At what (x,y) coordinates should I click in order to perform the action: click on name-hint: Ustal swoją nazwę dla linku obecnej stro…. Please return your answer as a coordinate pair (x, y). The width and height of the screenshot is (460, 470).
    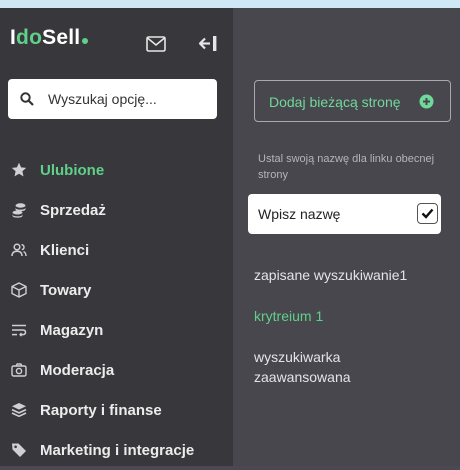
    Looking at the image, I should click on (346, 167).